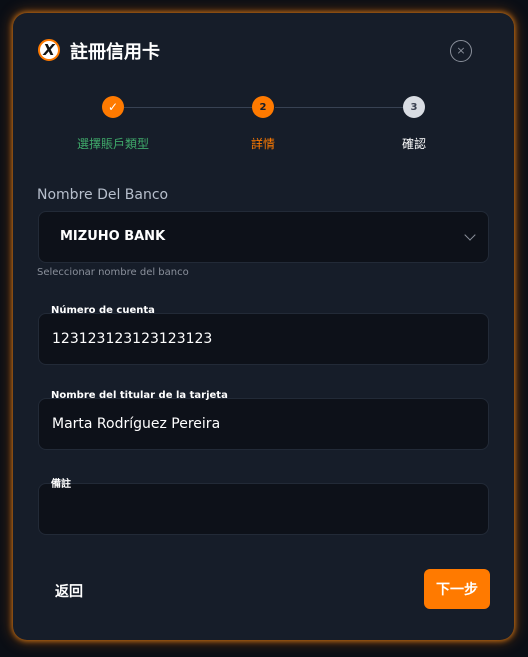 The height and width of the screenshot is (657, 528). What do you see at coordinates (263, 107) in the screenshot?
I see `step-2-indicator: 2` at bounding box center [263, 107].